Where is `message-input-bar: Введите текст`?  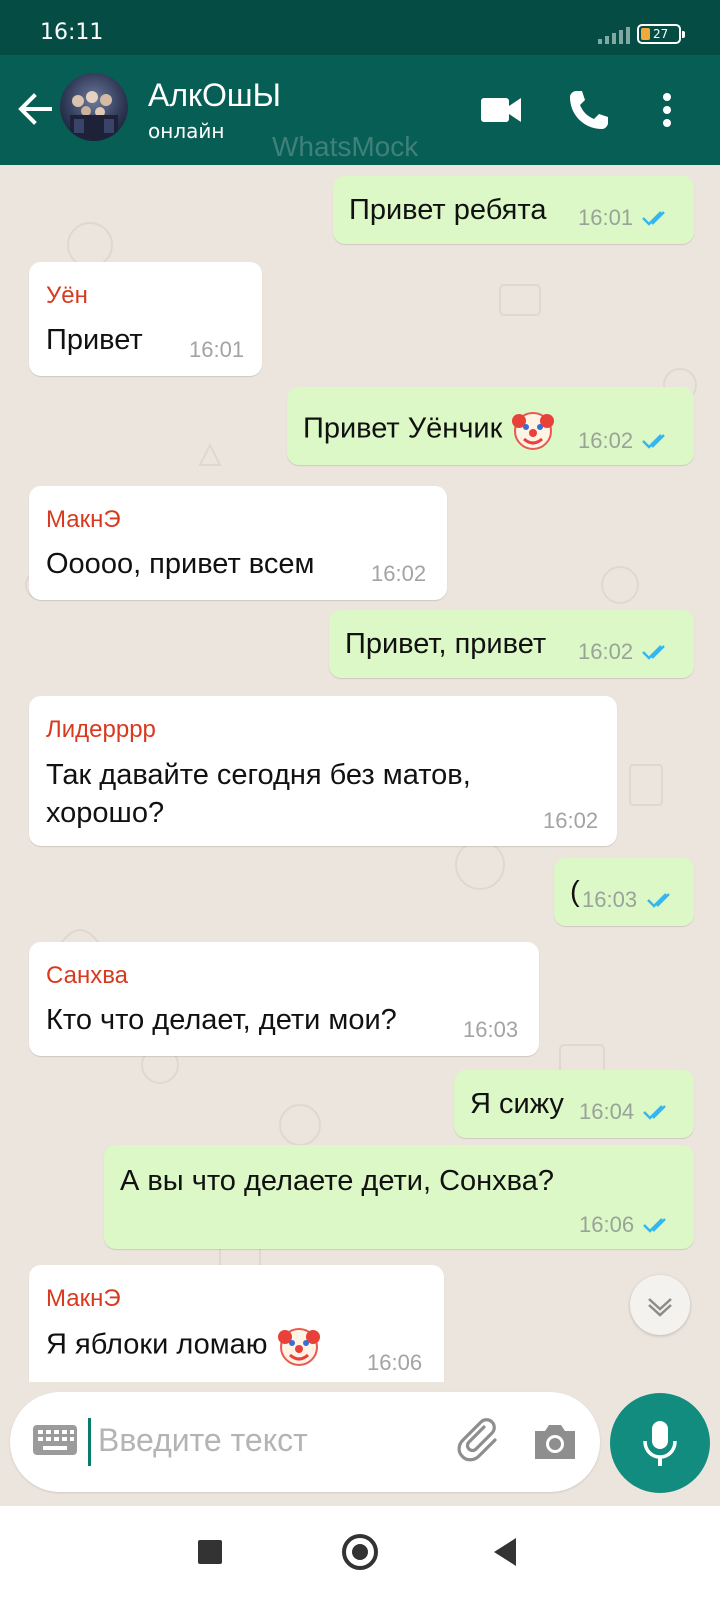
message-input-bar: Введите текст is located at coordinates (305, 1442).